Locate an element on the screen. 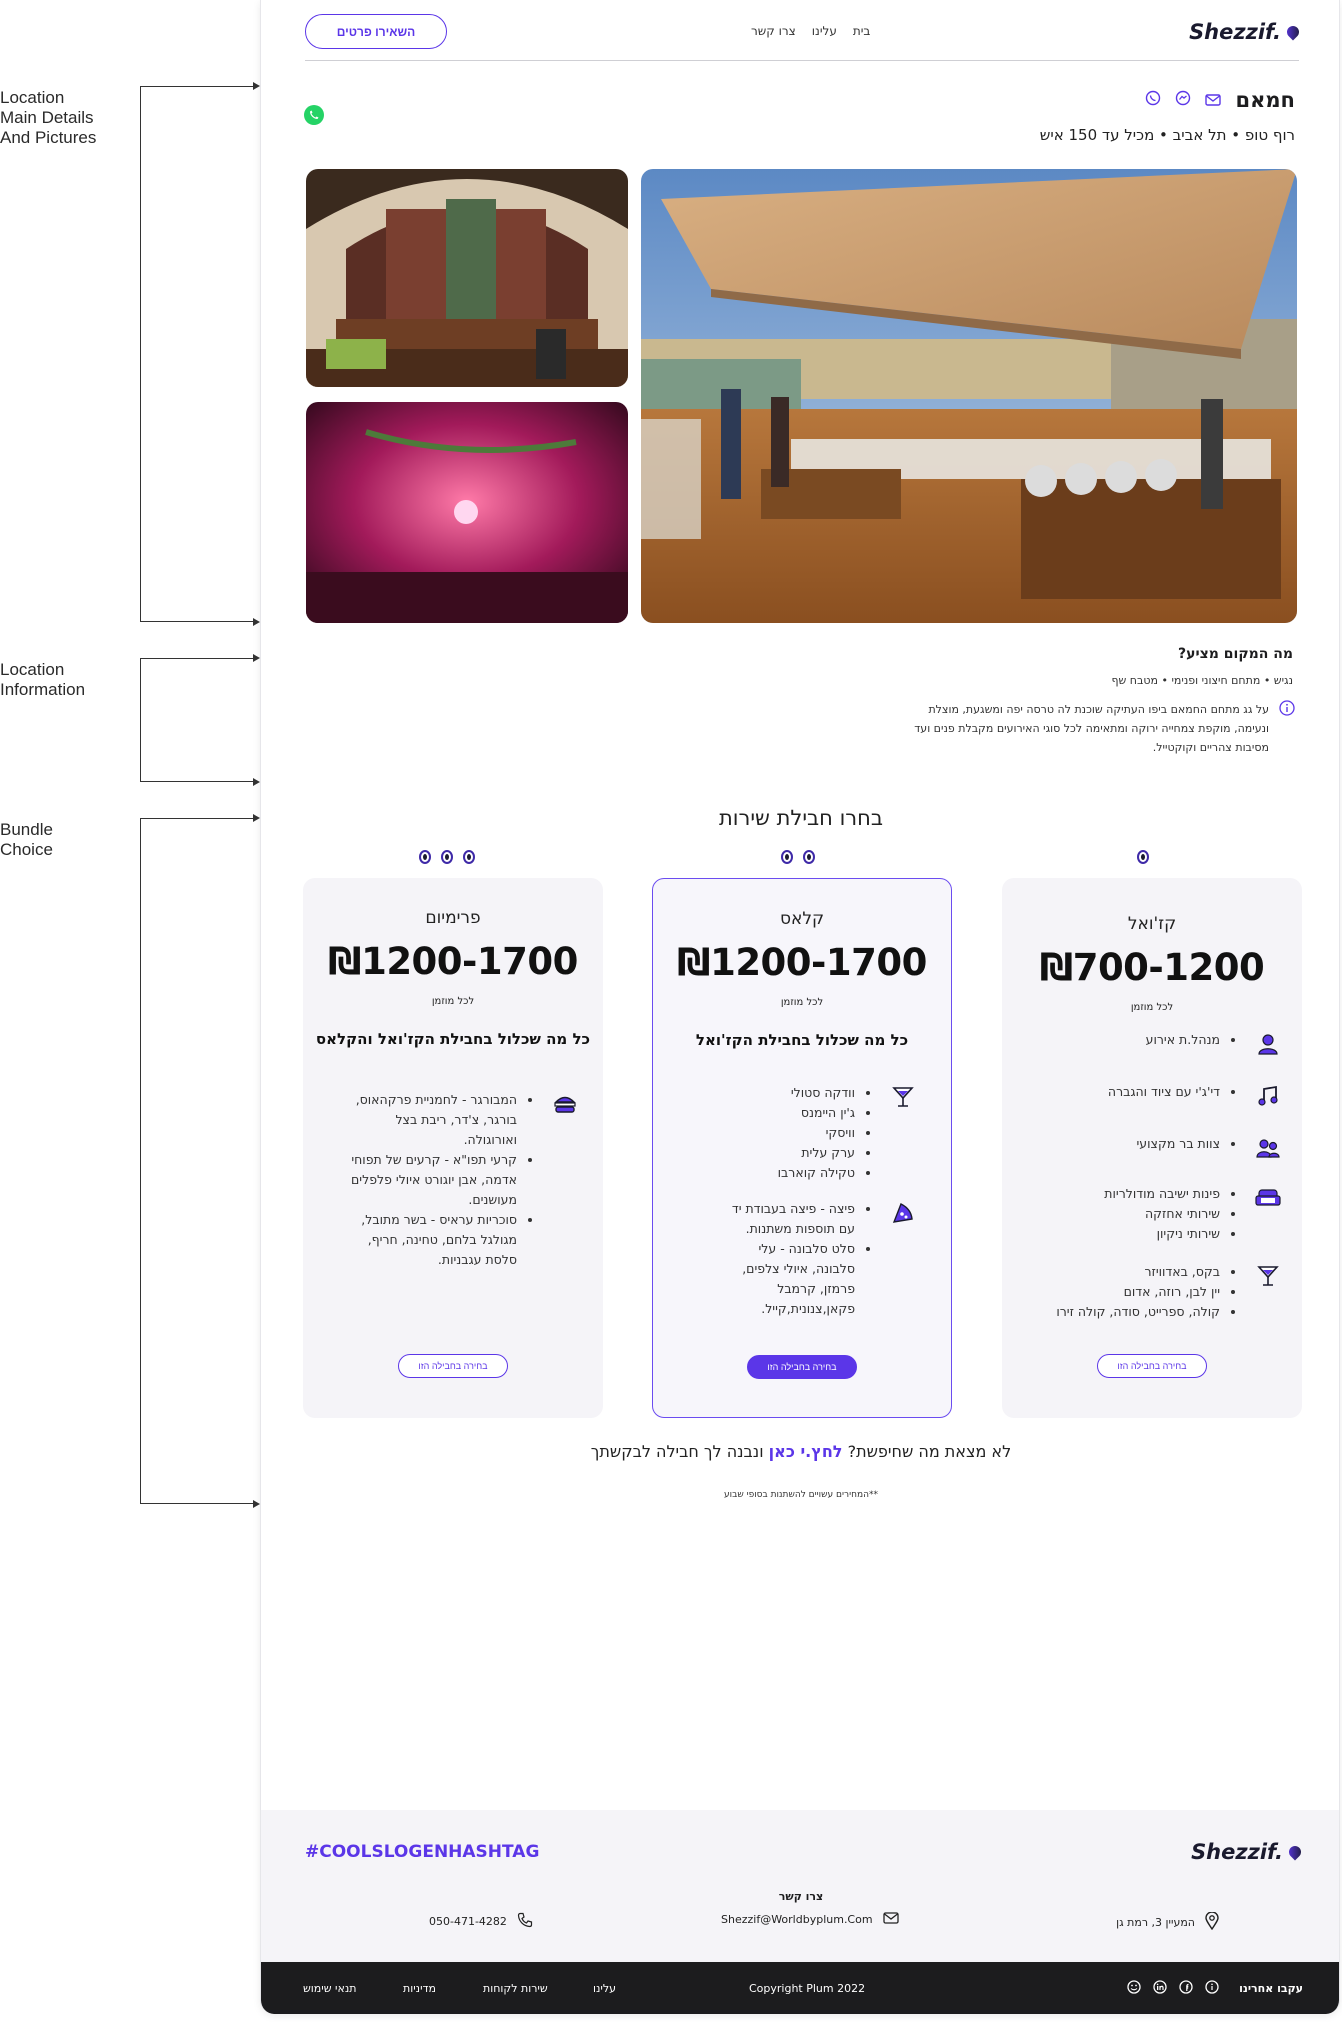  footer-logo: Shezzif. is located at coordinates (1247, 1852).